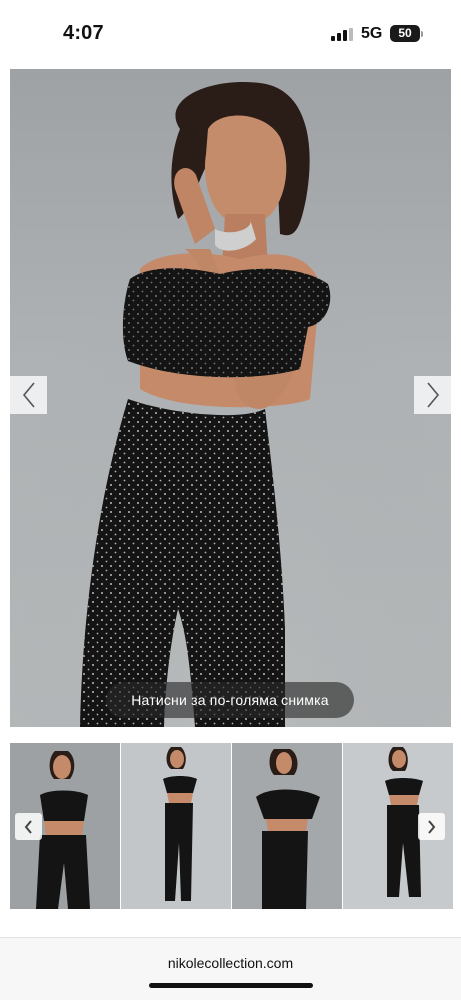 This screenshot has height=1000, width=461. What do you see at coordinates (372, 33) in the screenshot?
I see `network-type: 5G` at bounding box center [372, 33].